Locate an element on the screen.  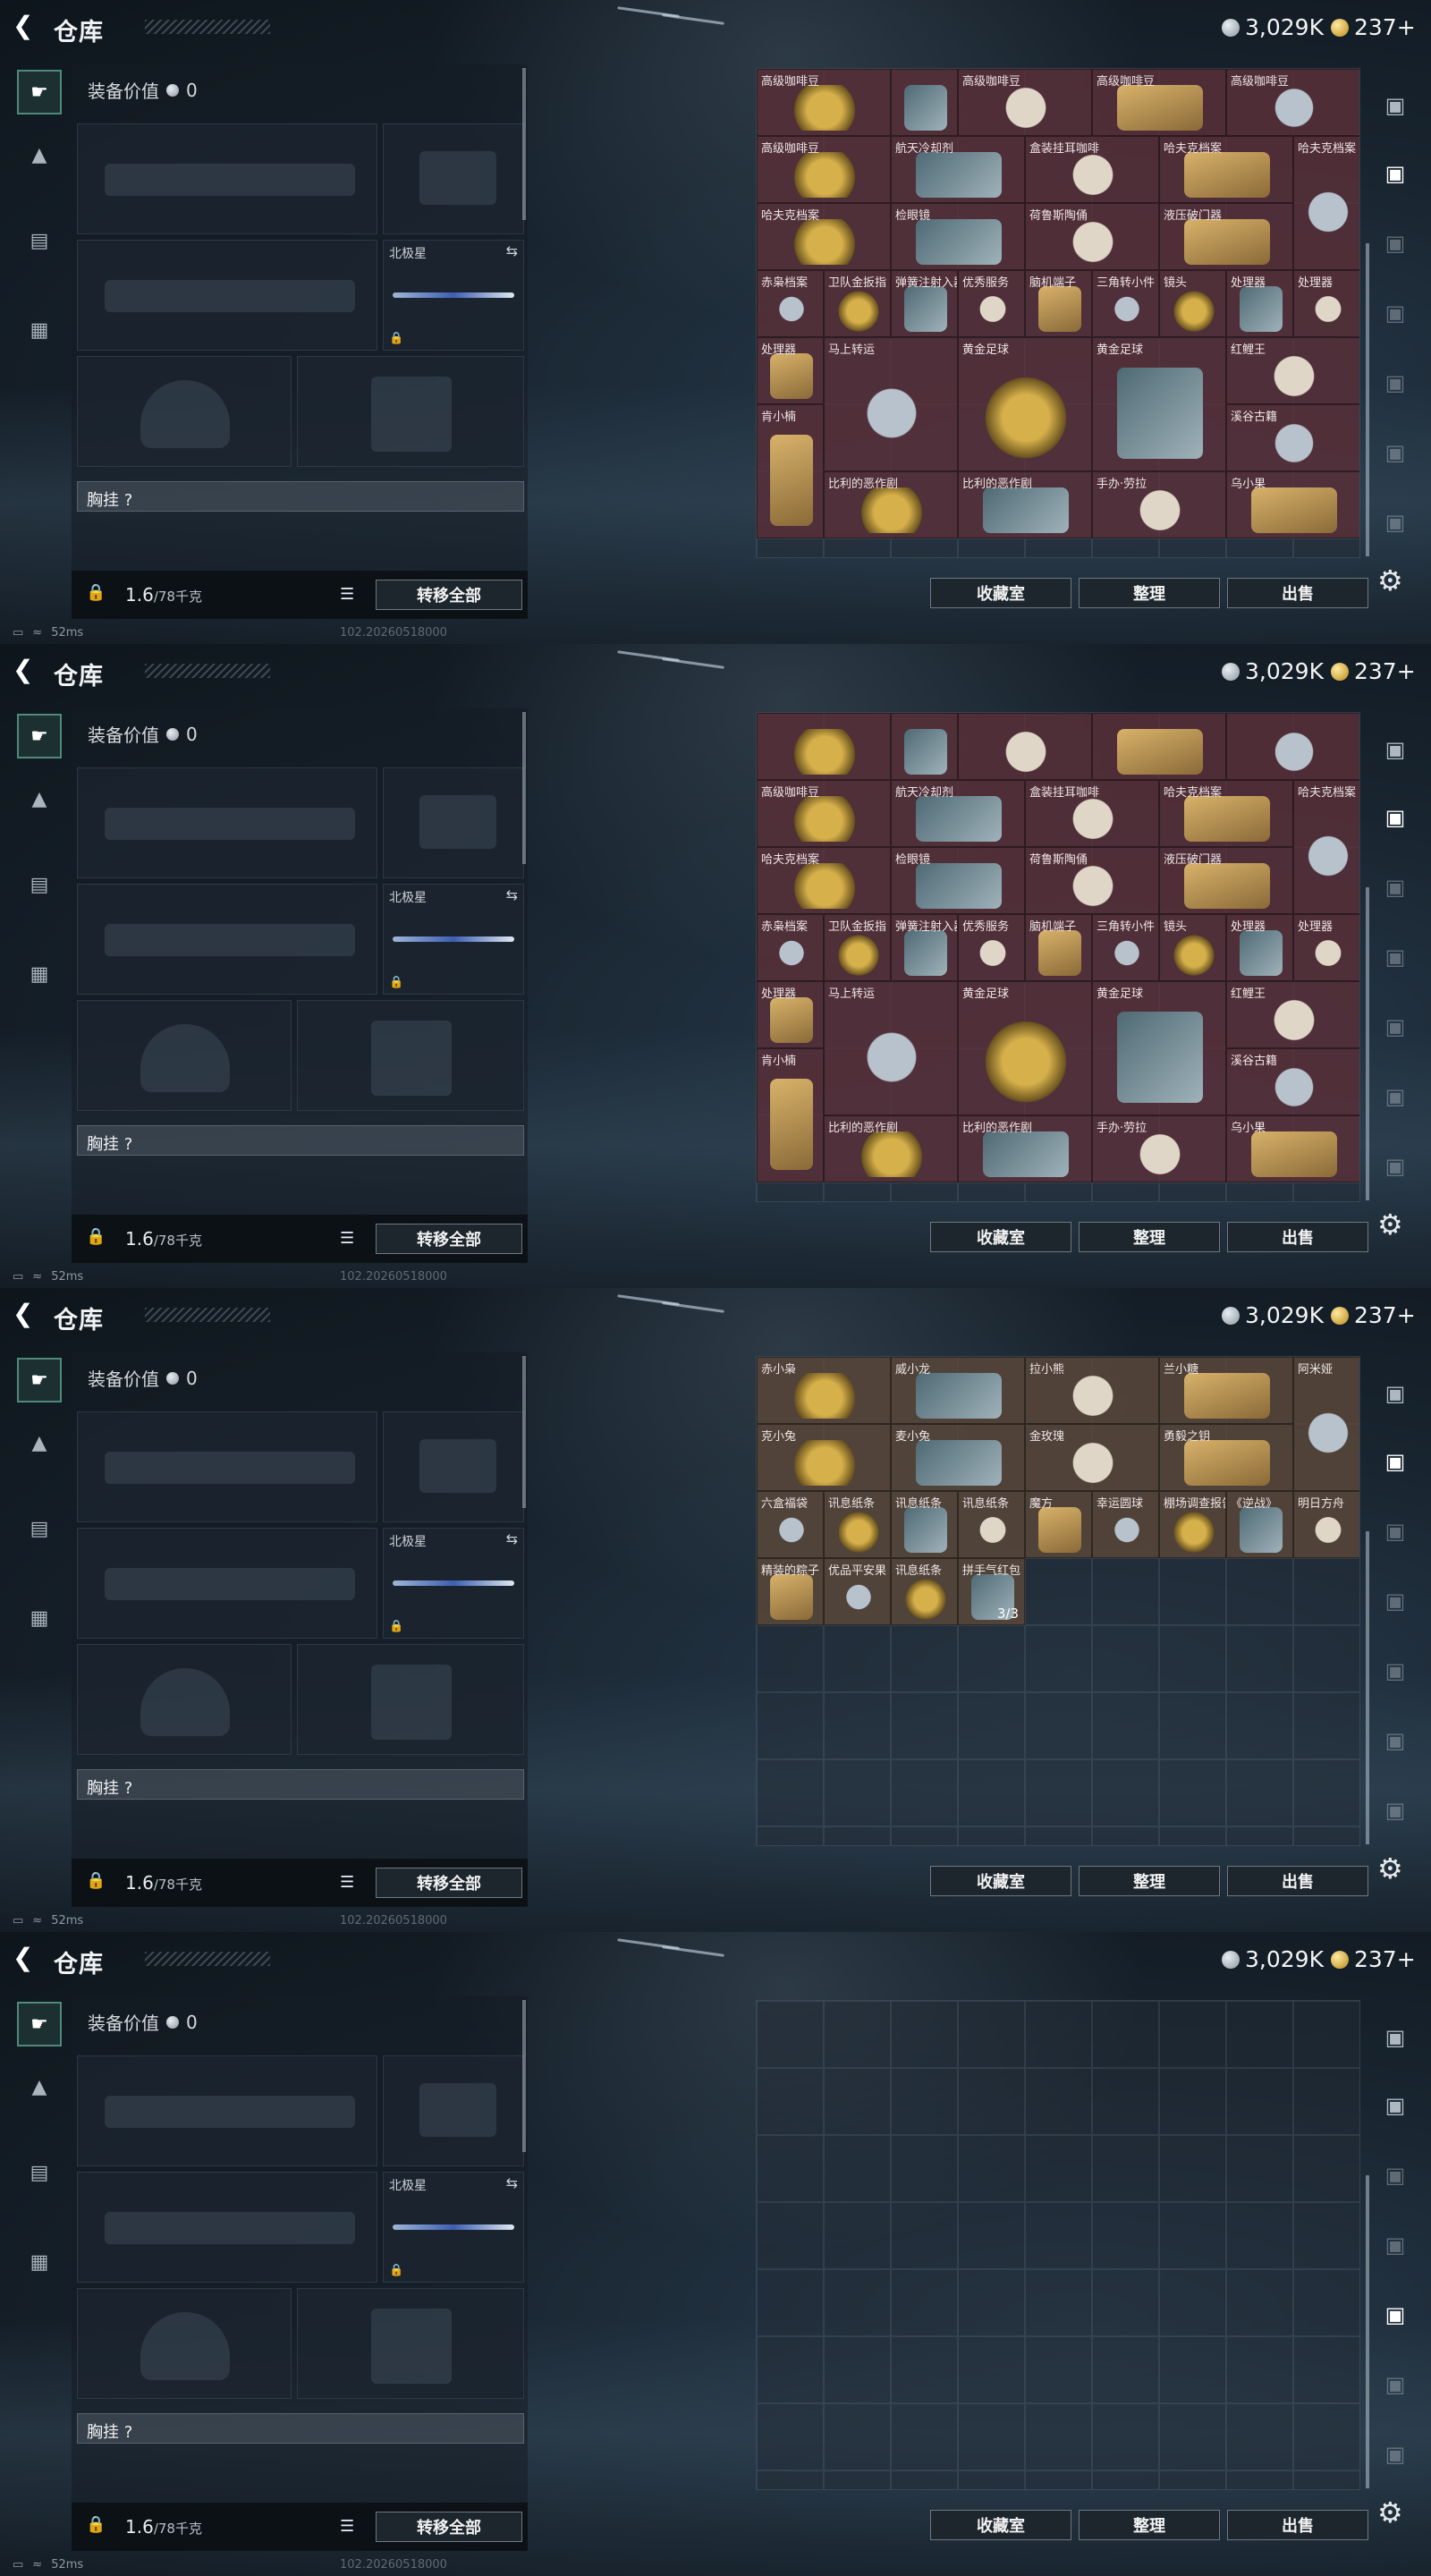
stash-page-7-tab: ▣ is located at coordinates (1396, 1810).